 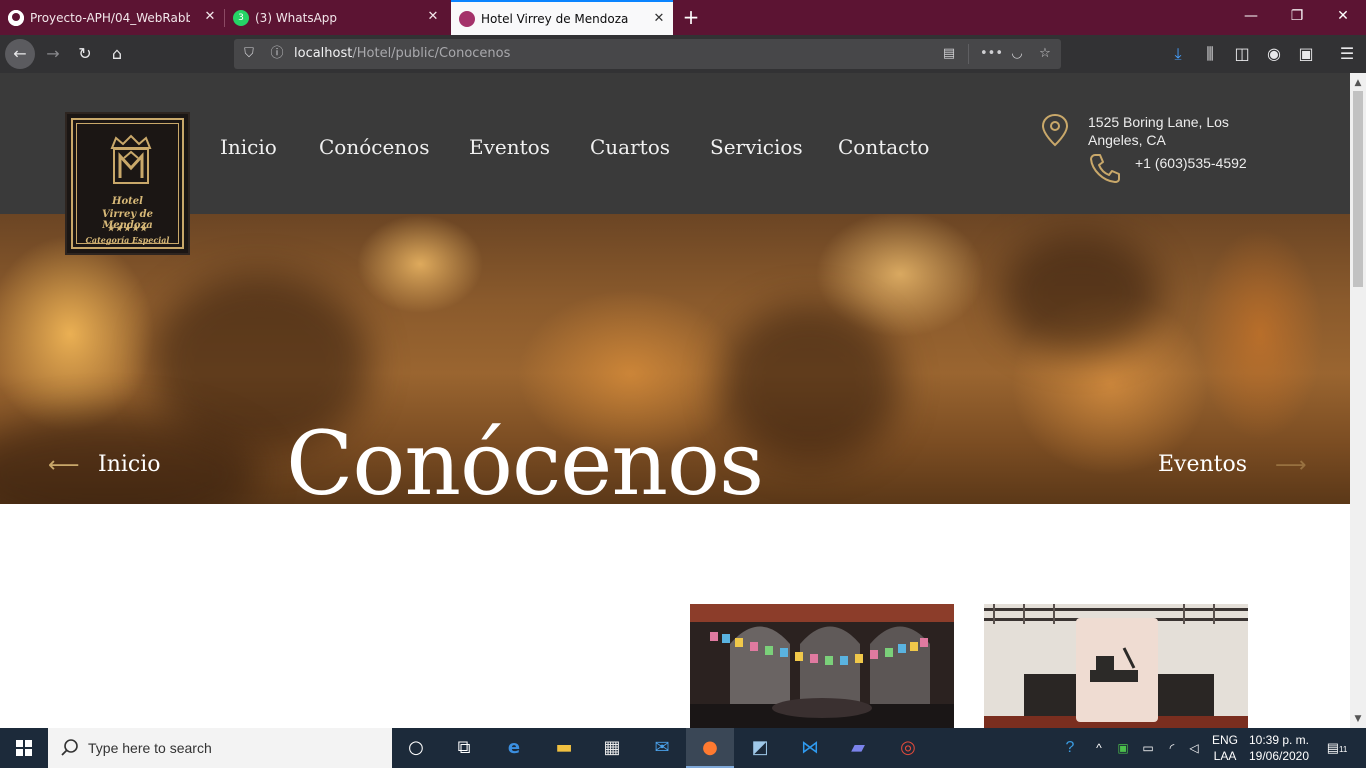 What do you see at coordinates (1194, 748) in the screenshot?
I see `volume-icon: ◁` at bounding box center [1194, 748].